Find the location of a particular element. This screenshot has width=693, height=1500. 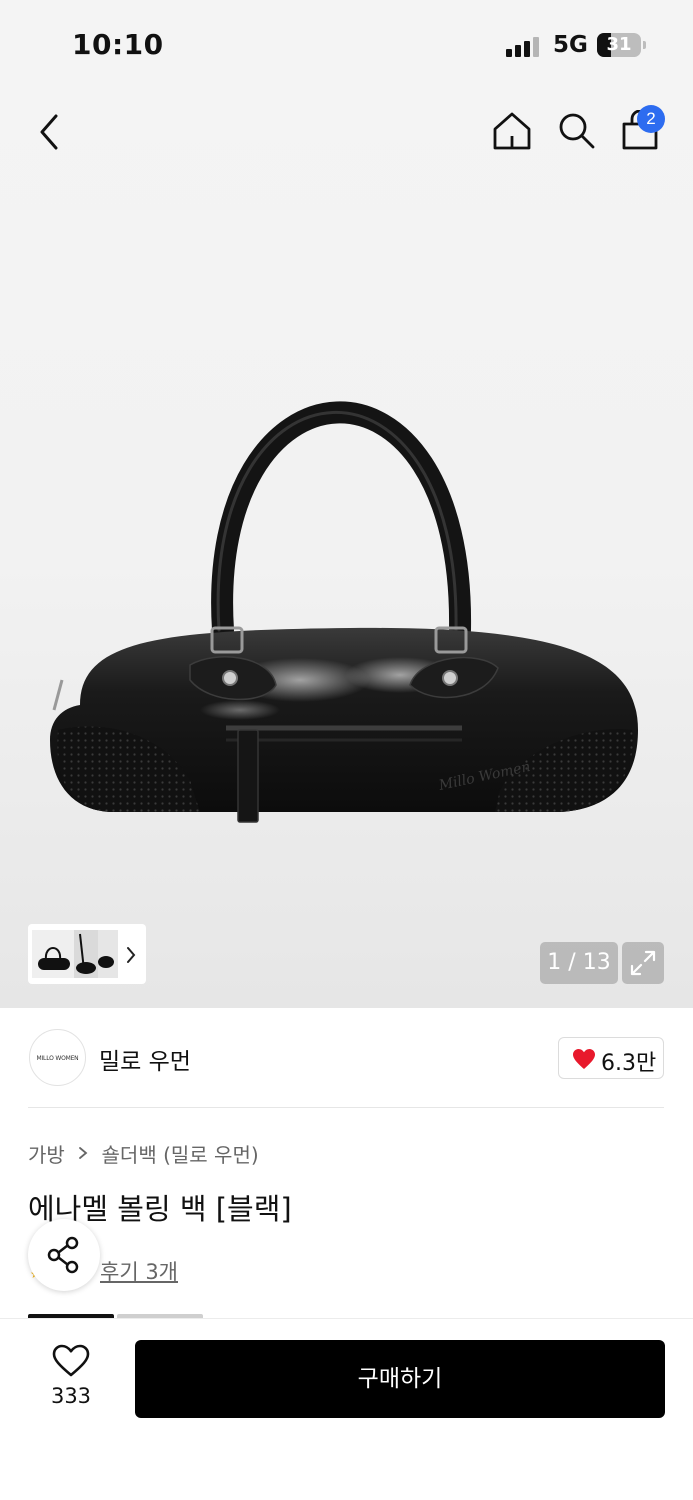

share-button is located at coordinates (64, 1255).